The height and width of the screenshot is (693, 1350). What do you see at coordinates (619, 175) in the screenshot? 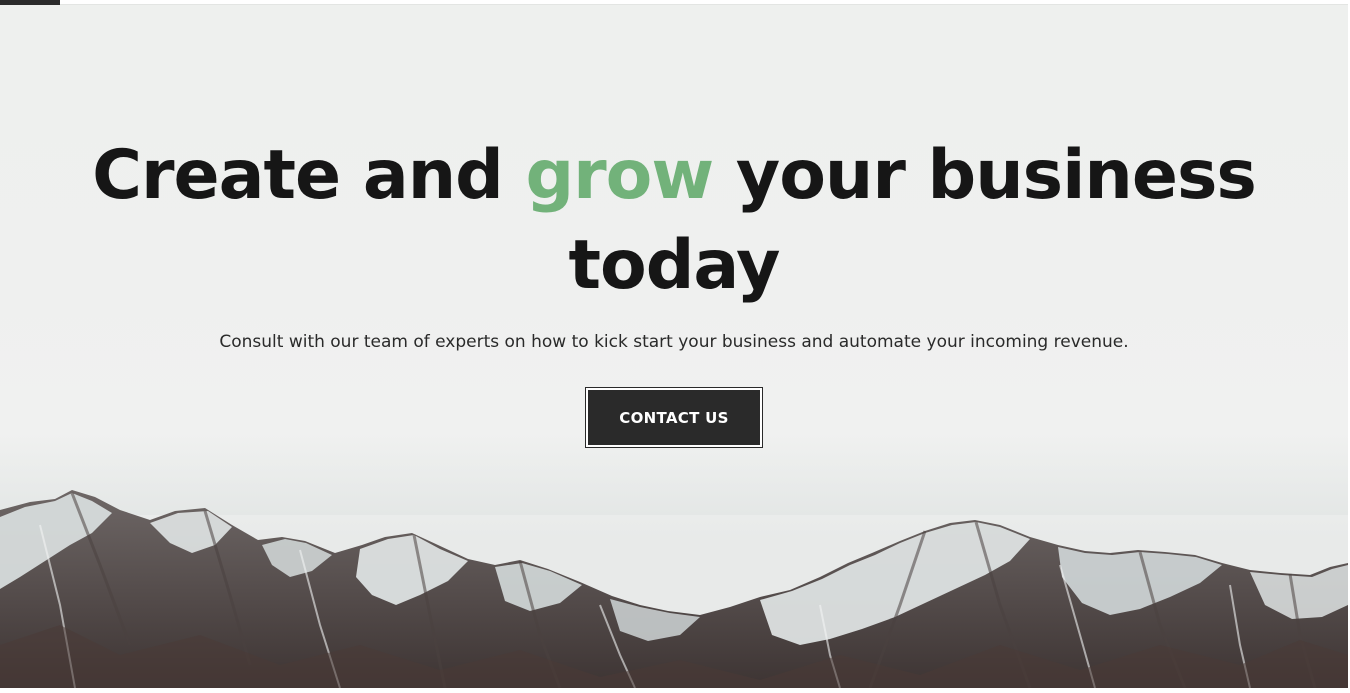
I see `headline-accent-word: grow` at bounding box center [619, 175].